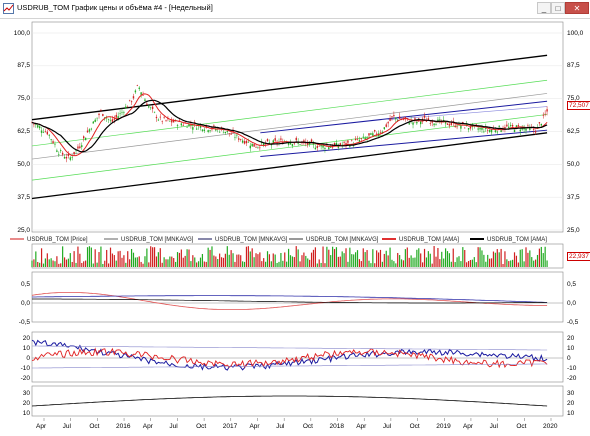 This screenshot has width=590, height=436. I want to click on x-axis-label: Apr, so click(147, 426).